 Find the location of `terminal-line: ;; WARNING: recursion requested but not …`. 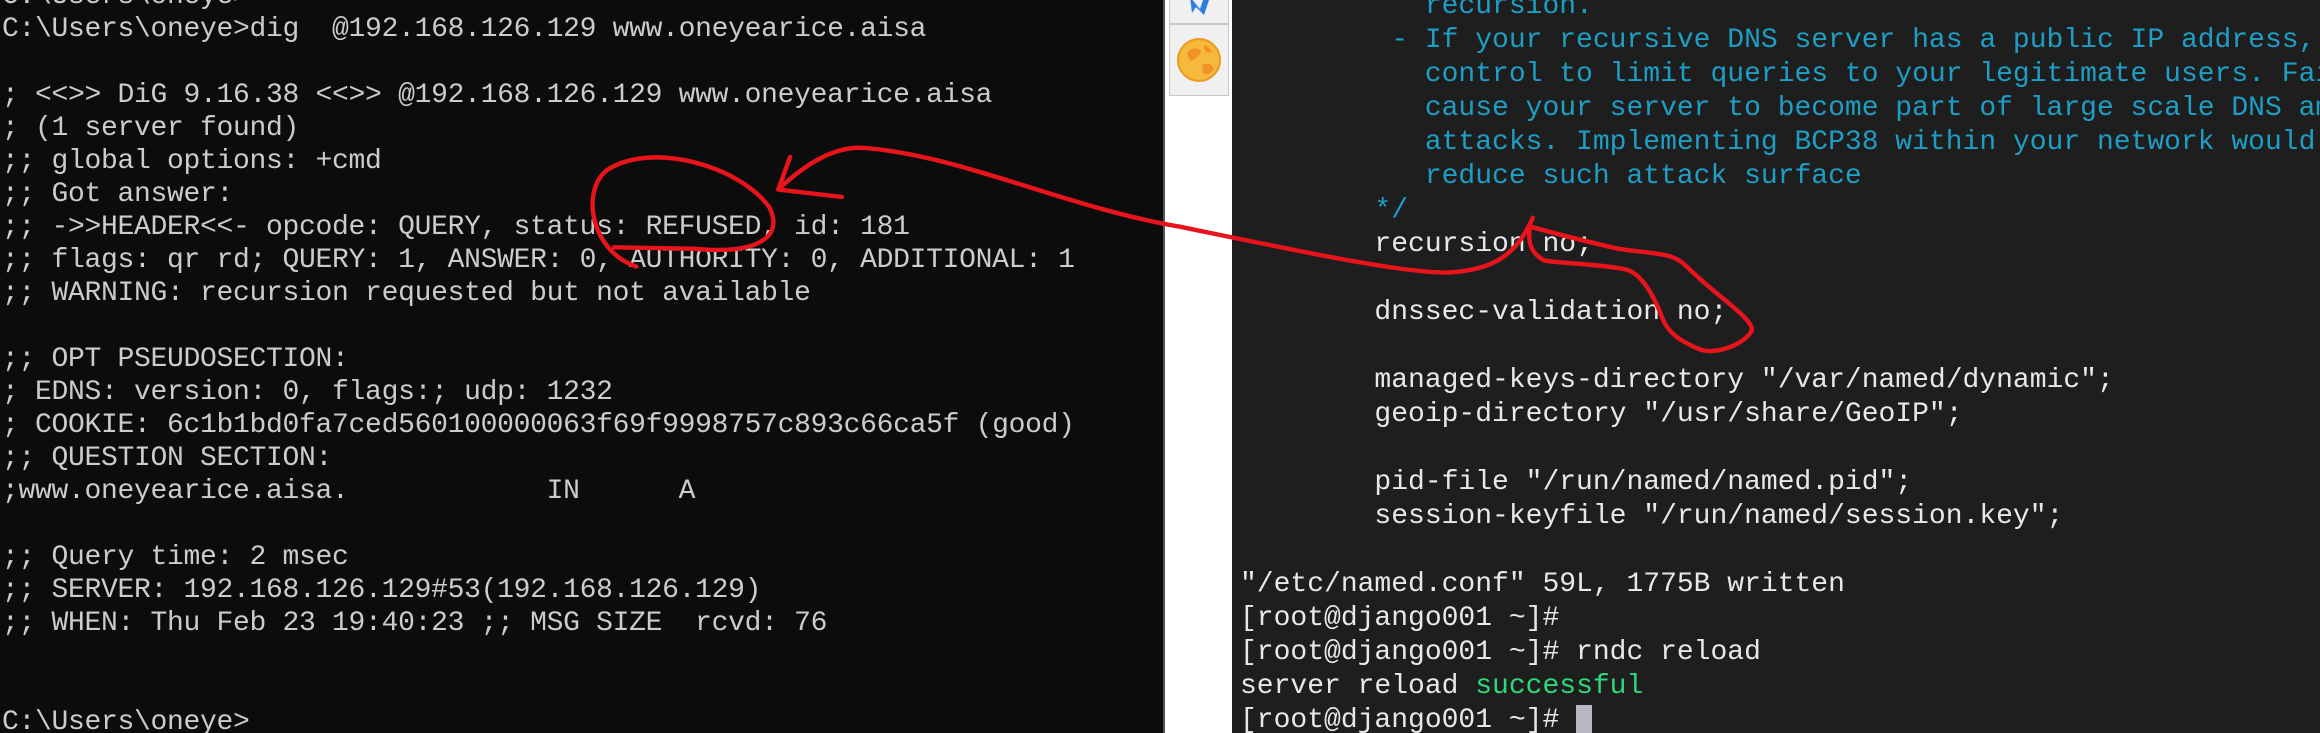

terminal-line: ;; WARNING: recursion requested but not … is located at coordinates (406, 293).